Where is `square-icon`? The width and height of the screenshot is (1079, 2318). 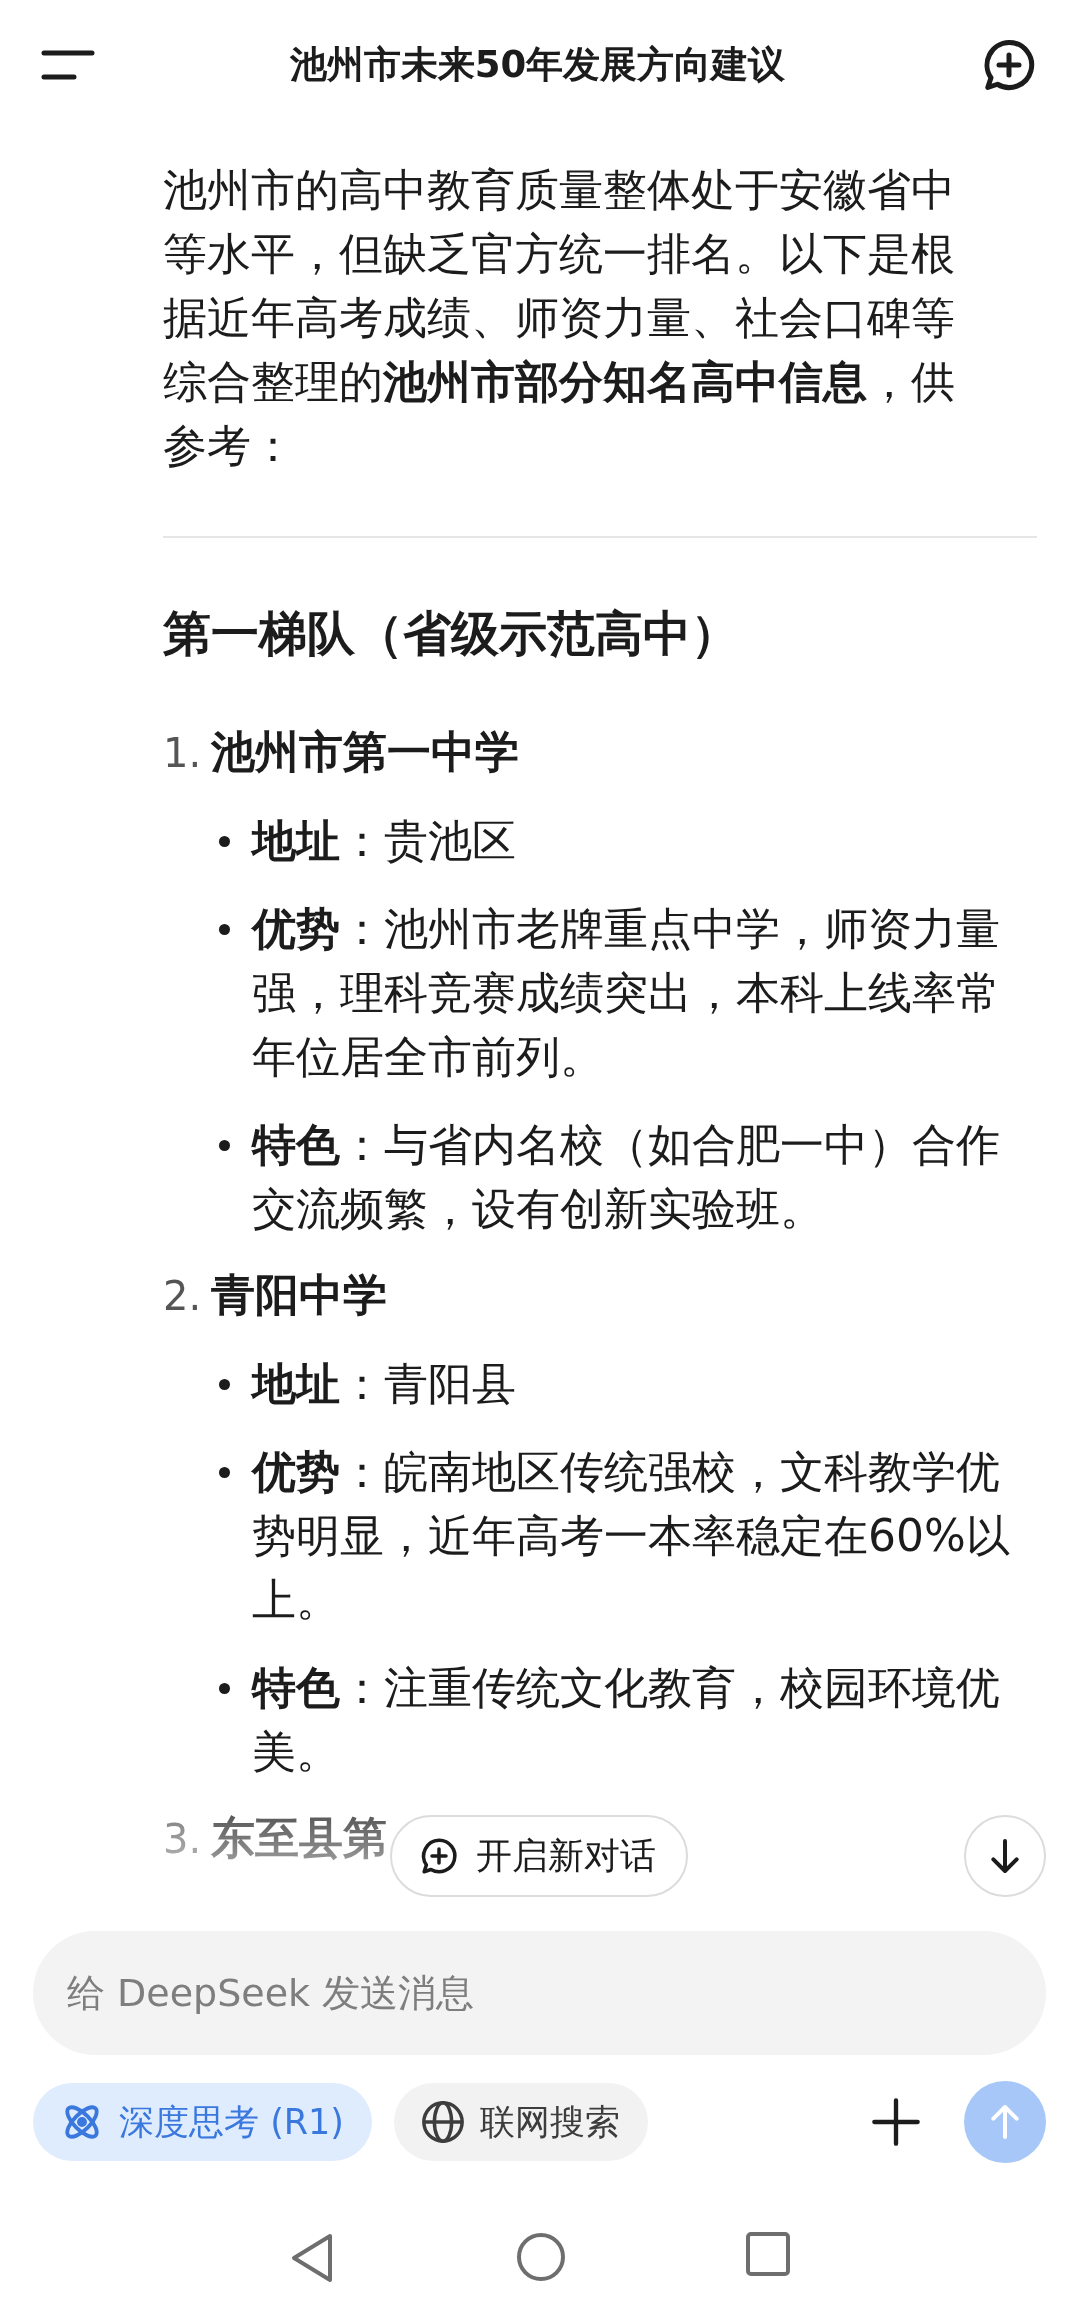
square-icon is located at coordinates (767, 2254).